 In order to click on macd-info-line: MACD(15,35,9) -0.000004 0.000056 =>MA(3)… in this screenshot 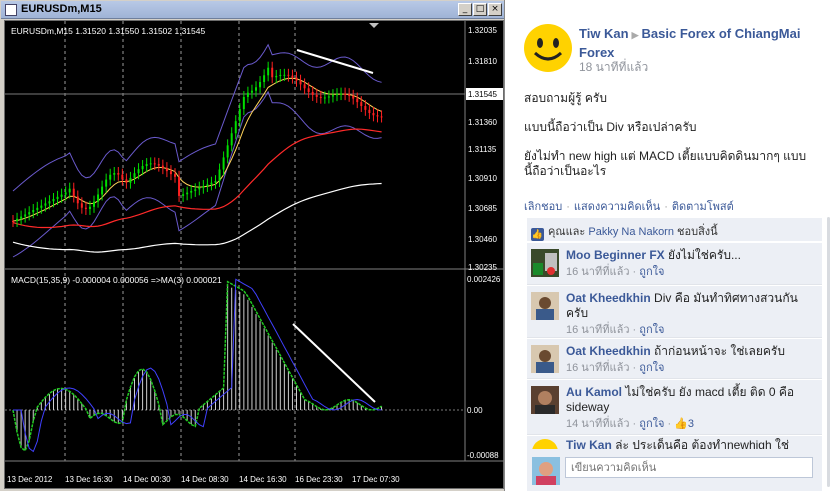, I will do `click(116, 280)`.